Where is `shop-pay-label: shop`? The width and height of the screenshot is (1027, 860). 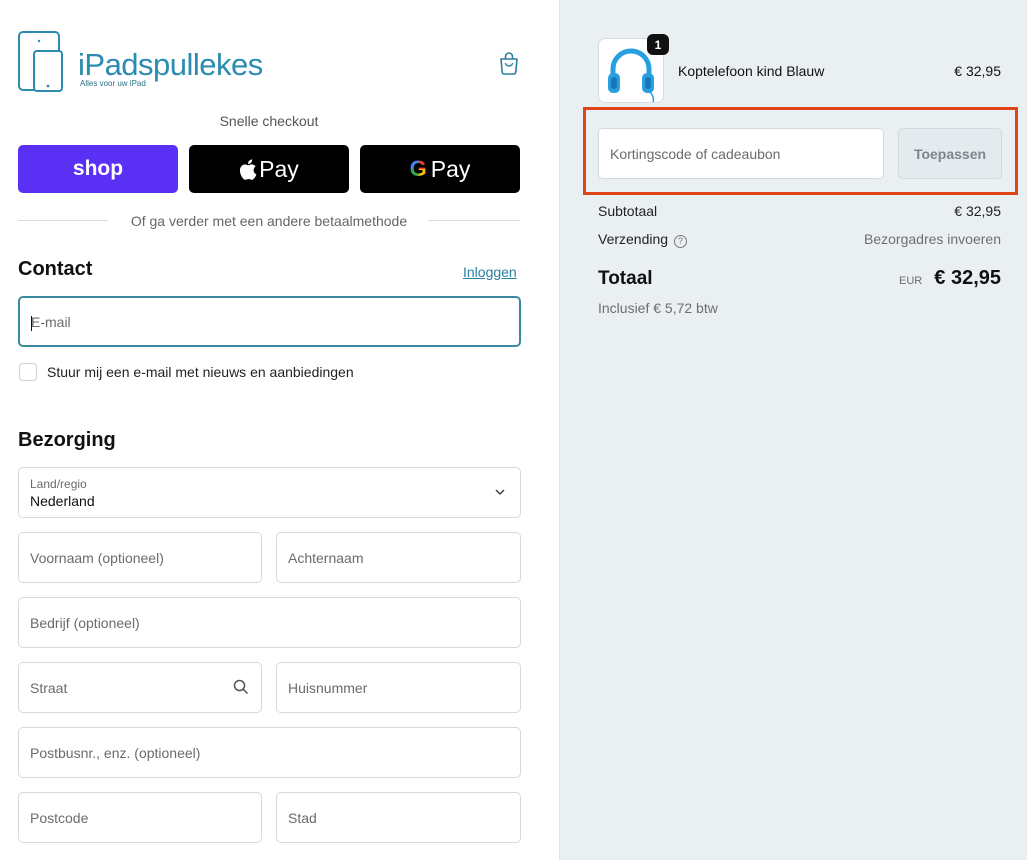 shop-pay-label: shop is located at coordinates (98, 168).